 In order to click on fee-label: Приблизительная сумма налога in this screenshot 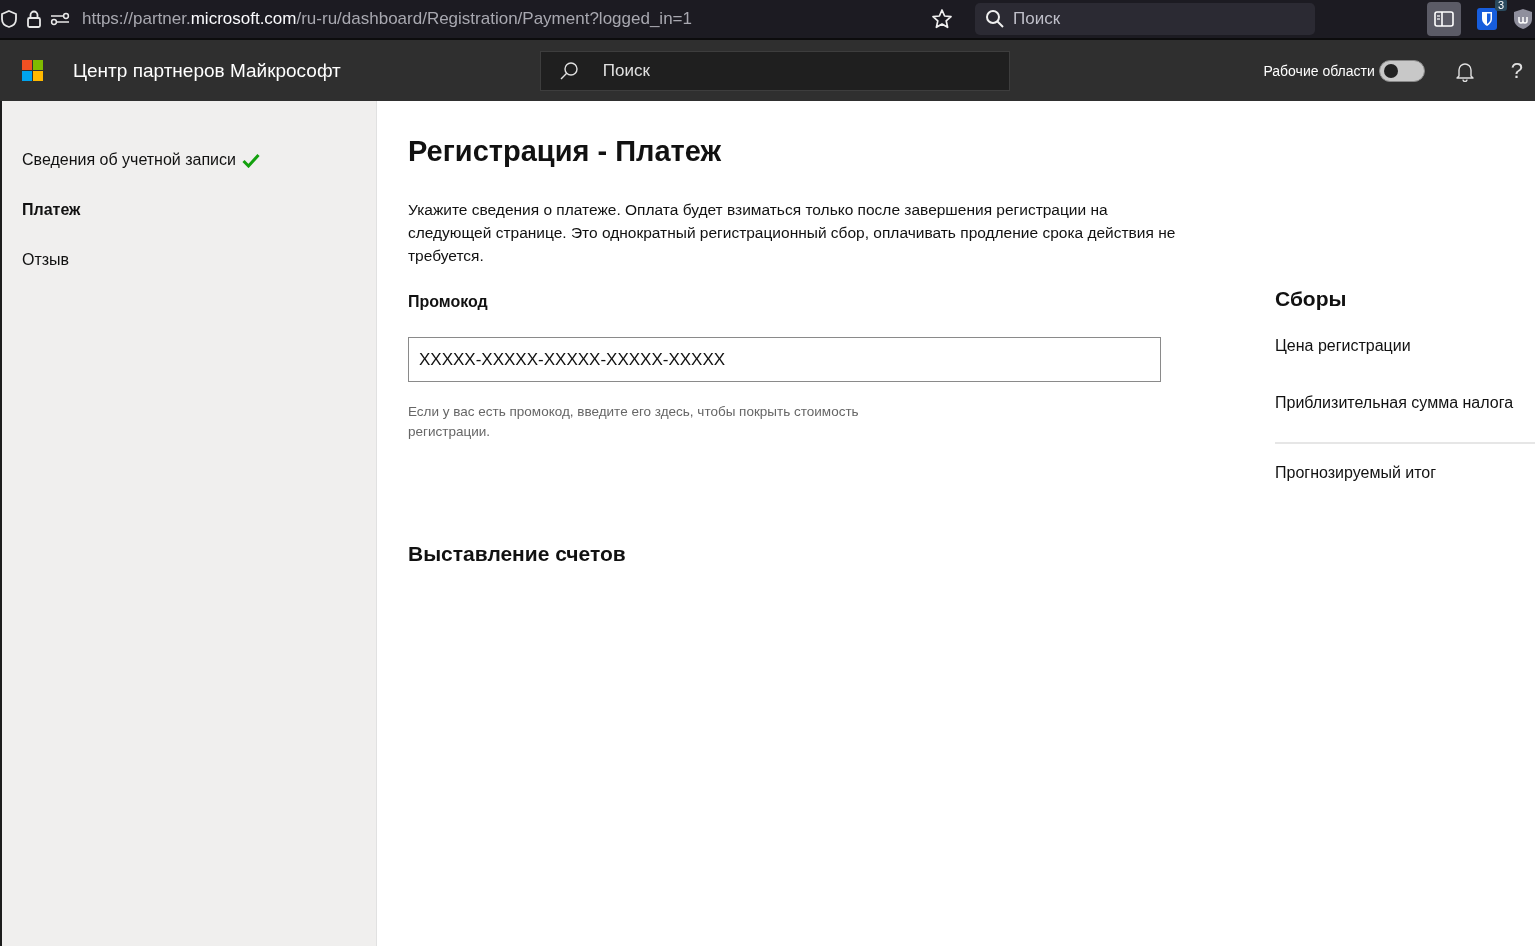, I will do `click(1395, 403)`.